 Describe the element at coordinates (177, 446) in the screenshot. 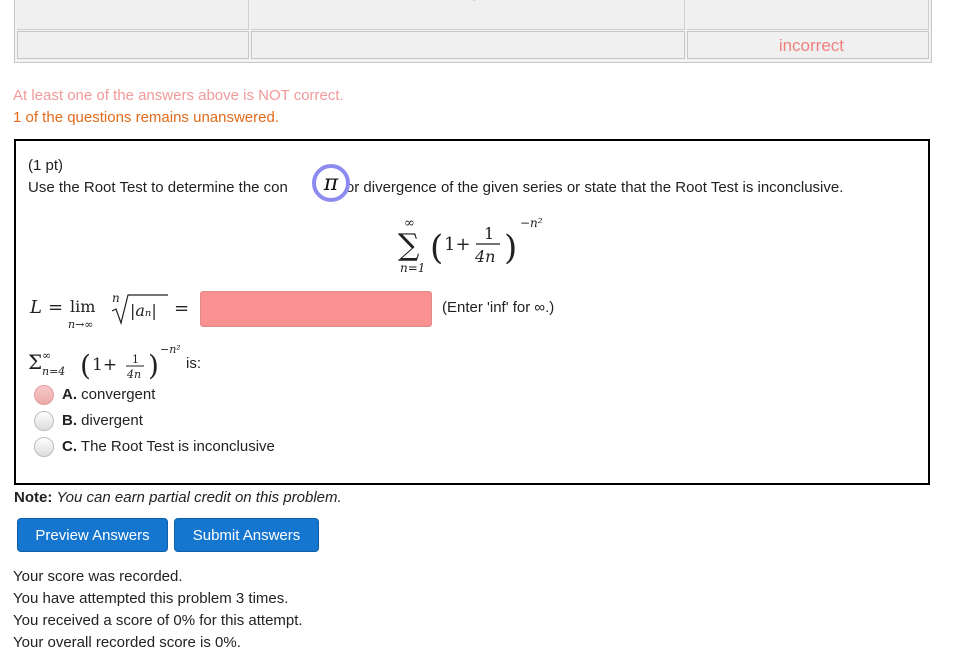

I see `option-text: The Root Test is inconclusive` at that location.